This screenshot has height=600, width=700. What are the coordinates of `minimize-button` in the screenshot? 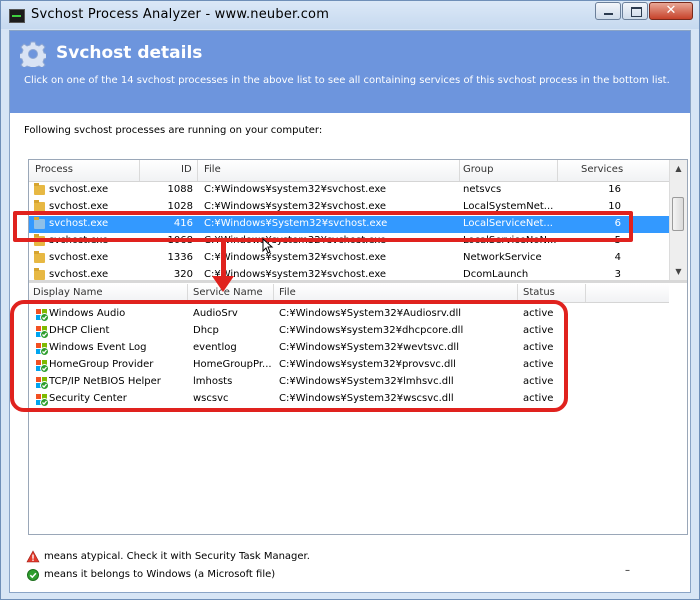 It's located at (608, 11).